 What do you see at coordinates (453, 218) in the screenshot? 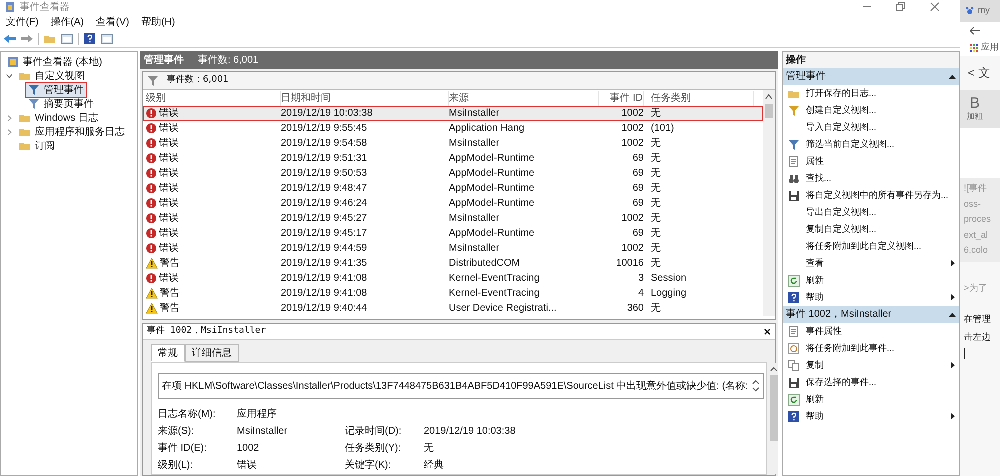
I see `table-row: 错误 2019/12/19 9:45:27 MsiInstaller 1002 无` at bounding box center [453, 218].